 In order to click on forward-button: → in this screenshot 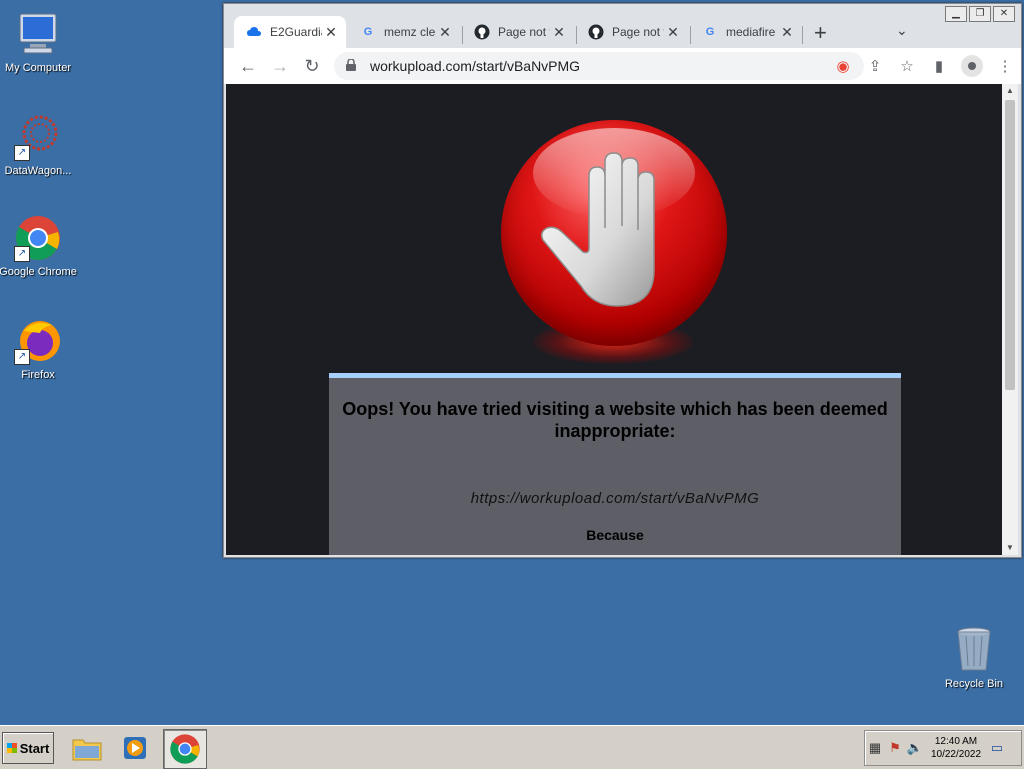, I will do `click(280, 66)`.